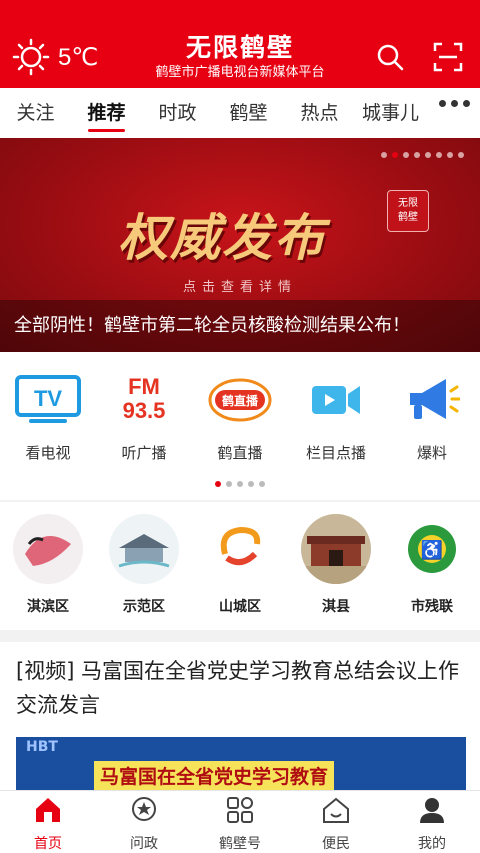  I want to click on svg-text: 鹤直播, so click(240, 400).